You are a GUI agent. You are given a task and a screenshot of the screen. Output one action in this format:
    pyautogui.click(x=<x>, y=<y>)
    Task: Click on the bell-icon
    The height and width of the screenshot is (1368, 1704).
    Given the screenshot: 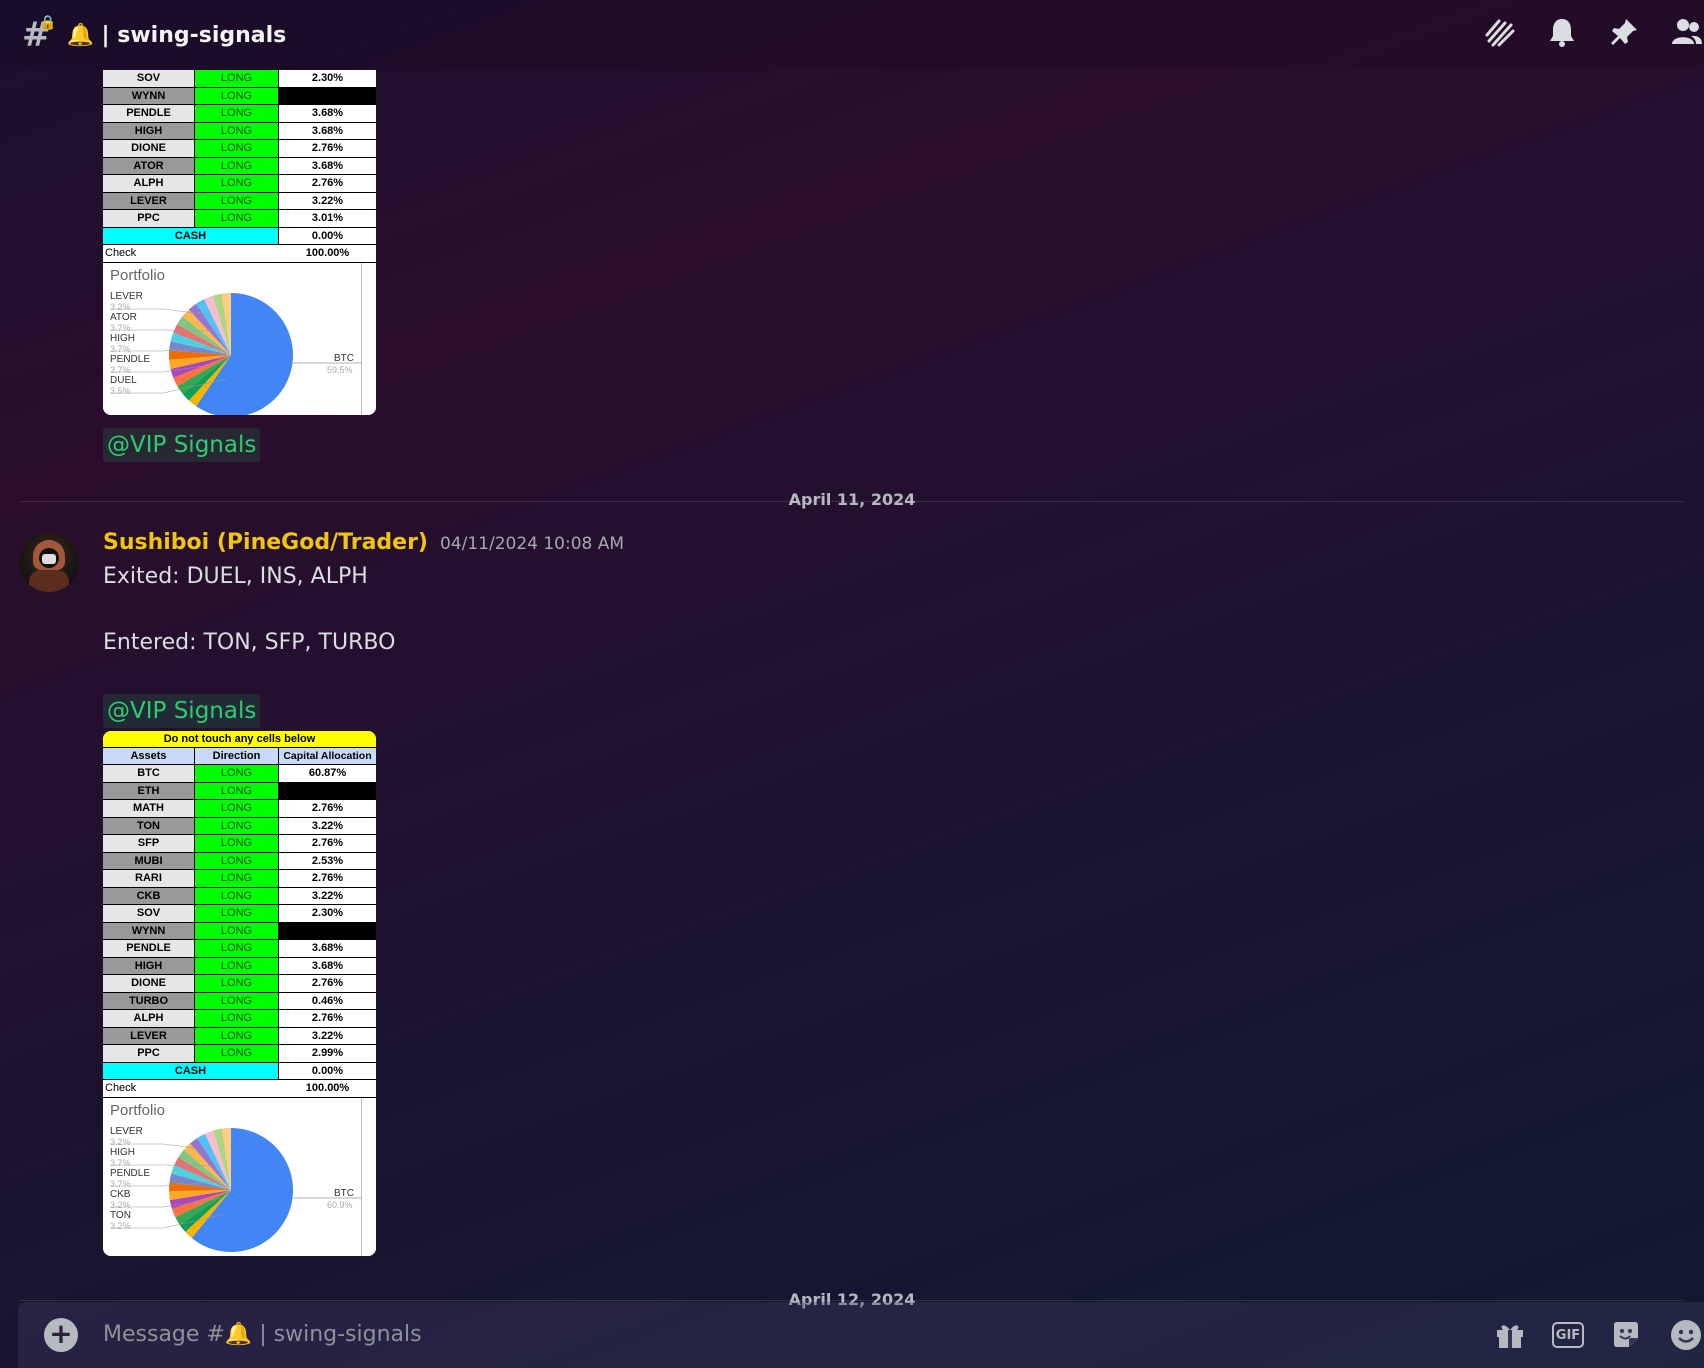 What is the action you would take?
    pyautogui.click(x=1562, y=32)
    